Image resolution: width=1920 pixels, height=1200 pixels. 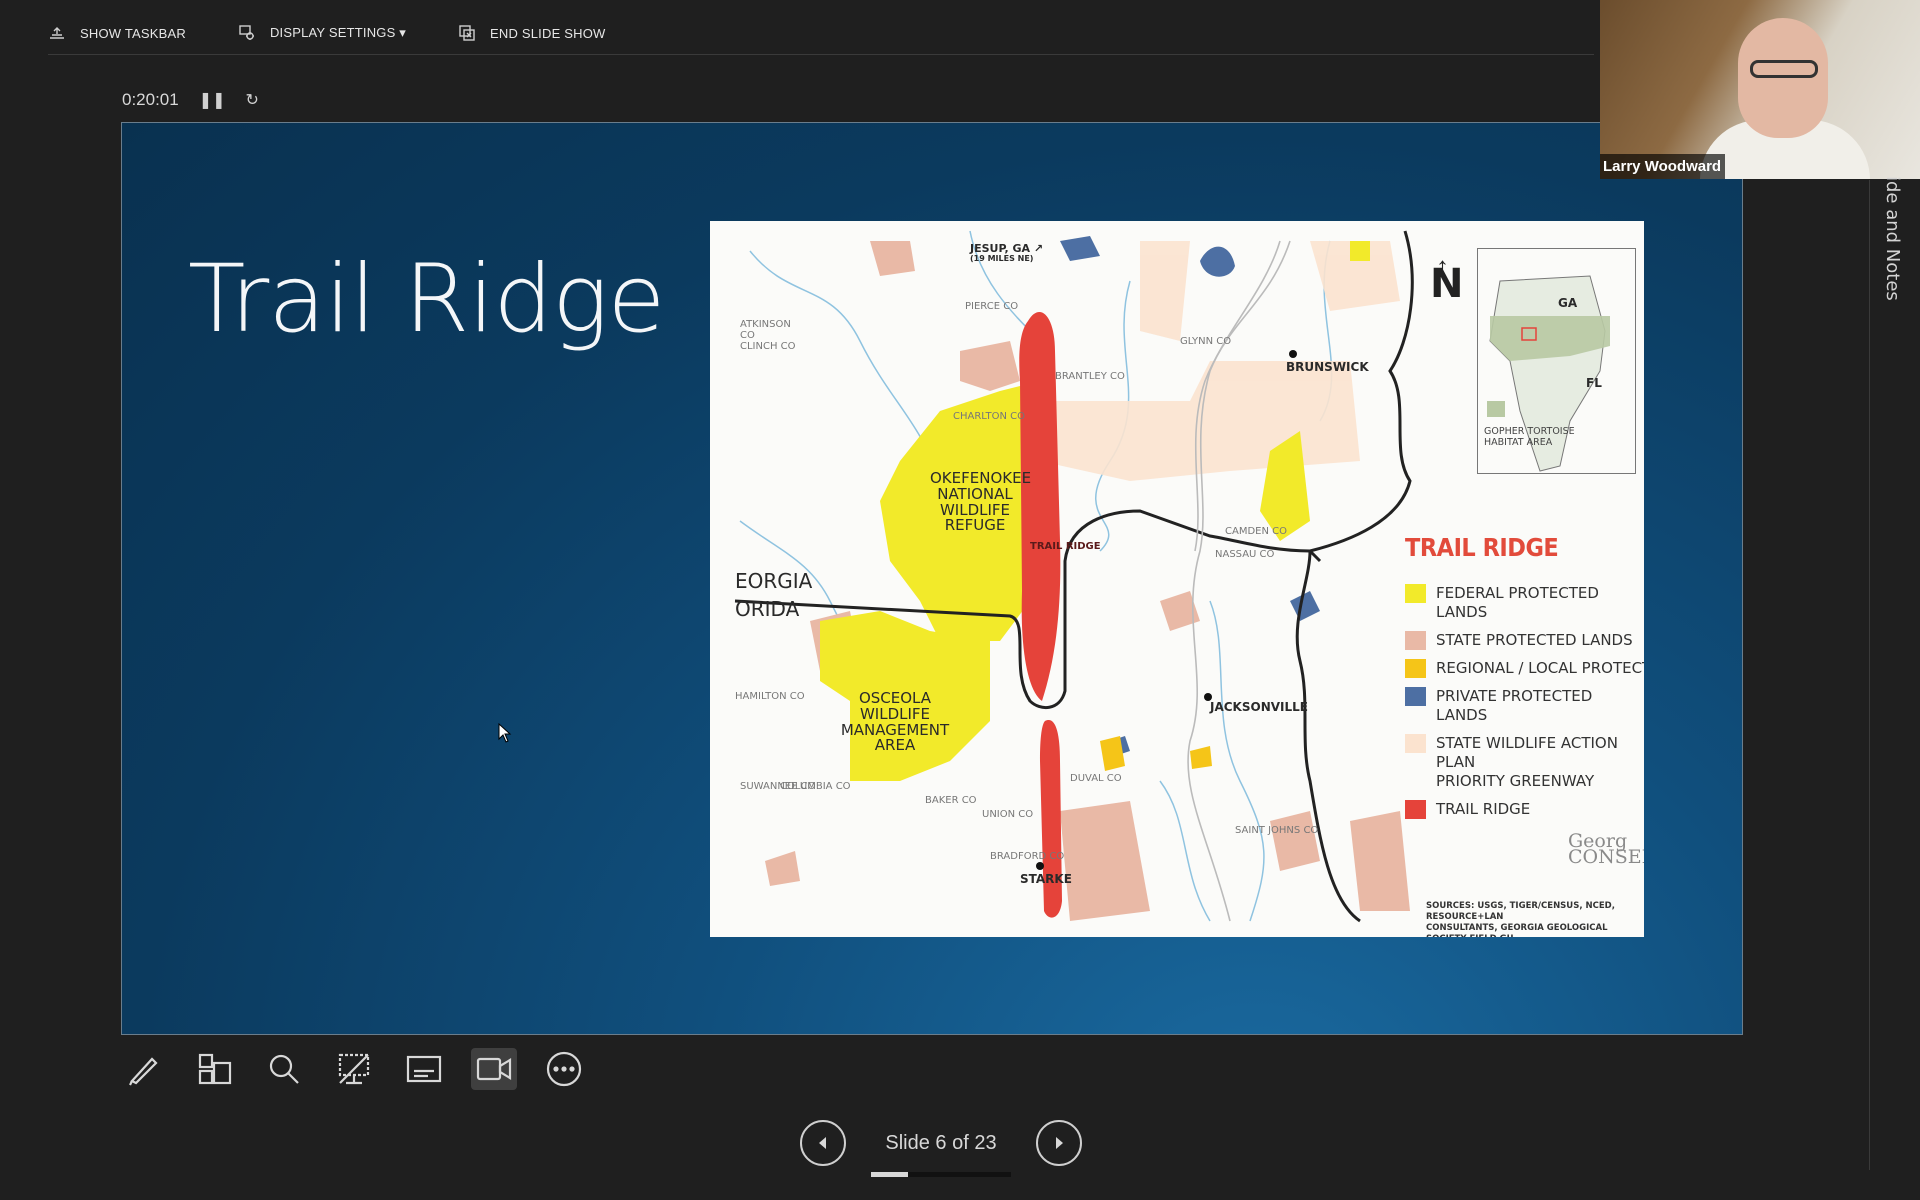 What do you see at coordinates (941, 1142) in the screenshot?
I see `slide-counter-label: Slide 6 of 23` at bounding box center [941, 1142].